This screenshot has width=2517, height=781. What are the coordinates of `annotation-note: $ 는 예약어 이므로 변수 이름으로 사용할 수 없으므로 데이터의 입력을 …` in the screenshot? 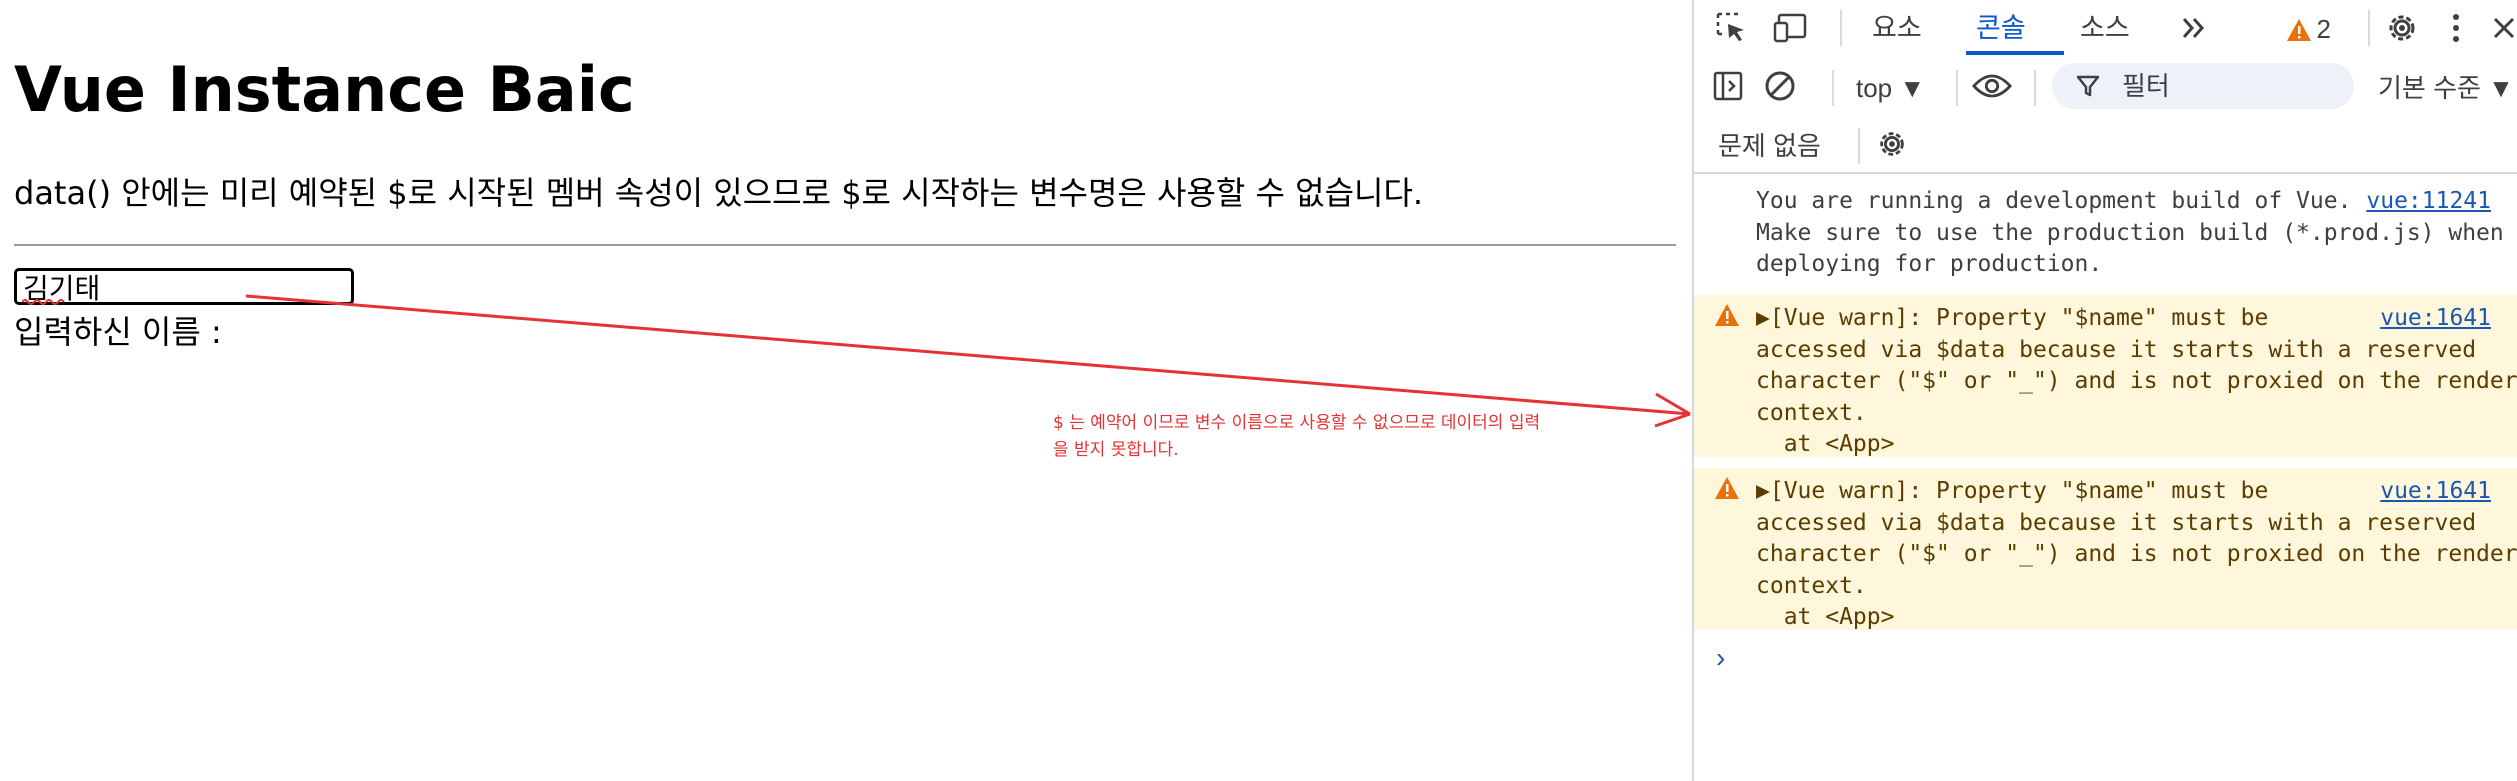 It's located at (1297, 436).